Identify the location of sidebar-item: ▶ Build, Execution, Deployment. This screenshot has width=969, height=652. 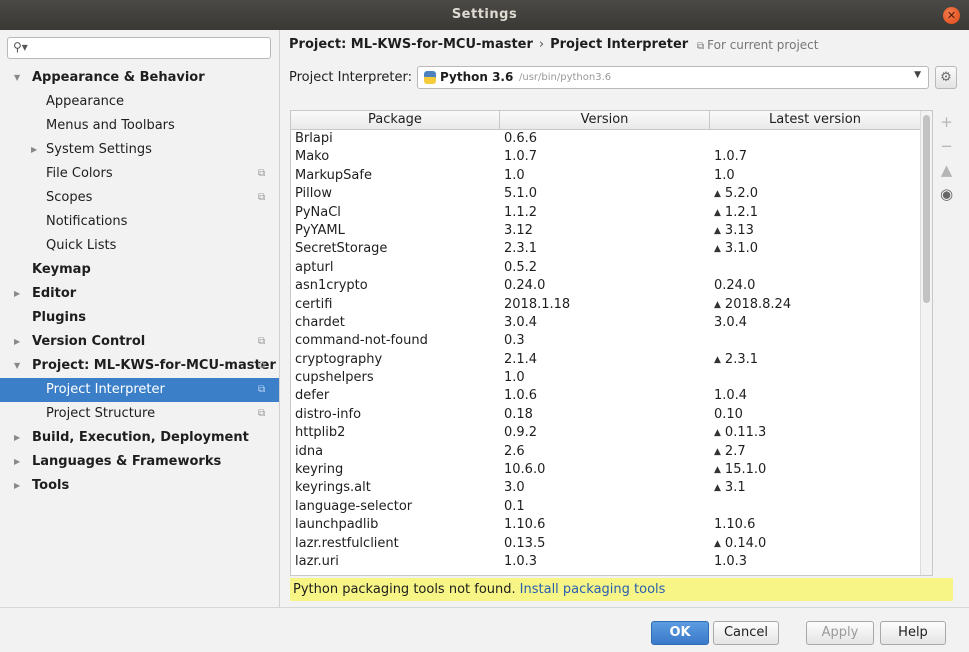
(139, 438).